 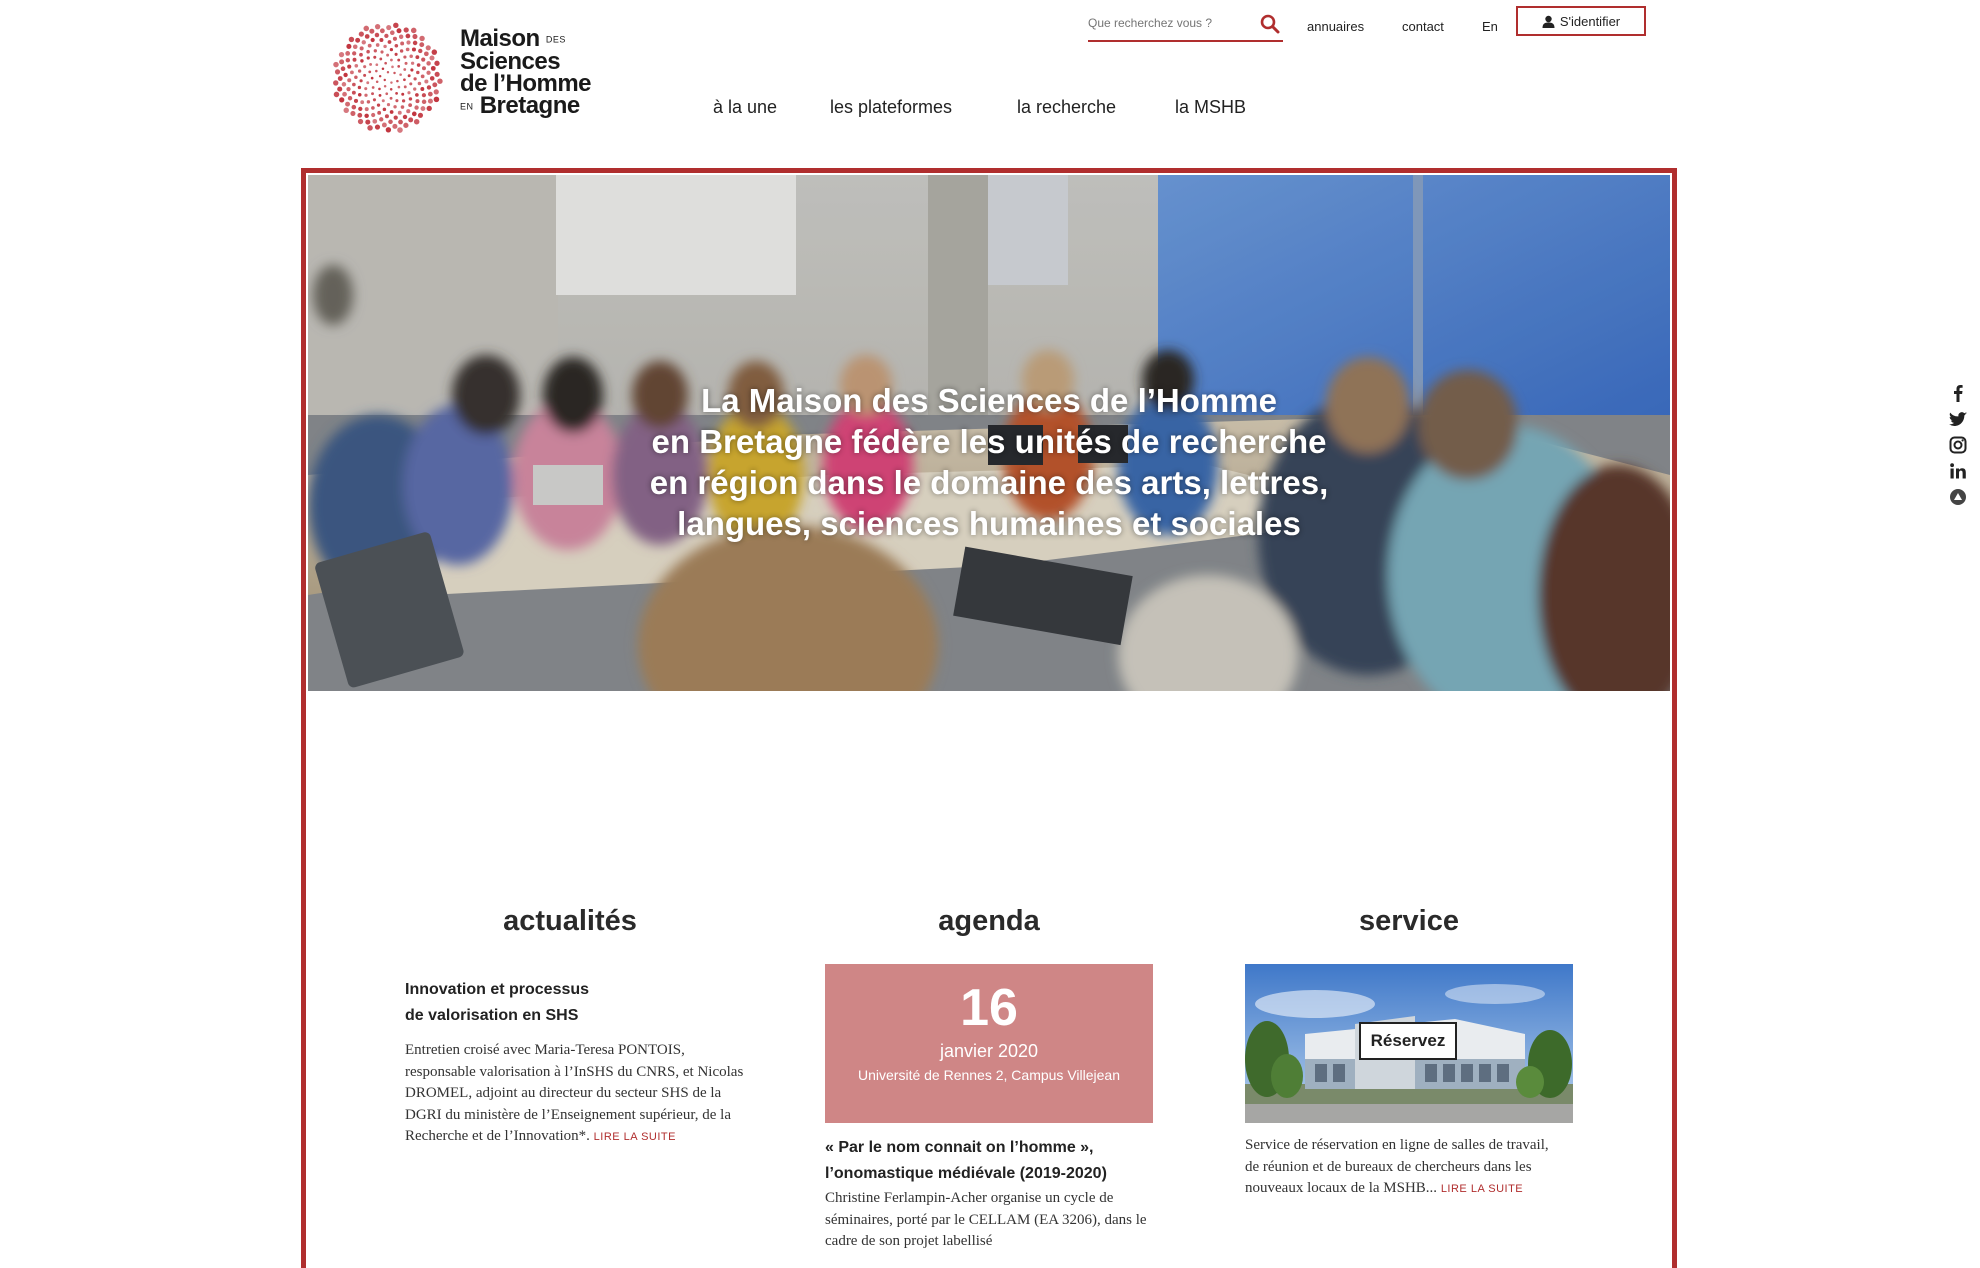 I want to click on login-button: S'identifier, so click(x=1581, y=21).